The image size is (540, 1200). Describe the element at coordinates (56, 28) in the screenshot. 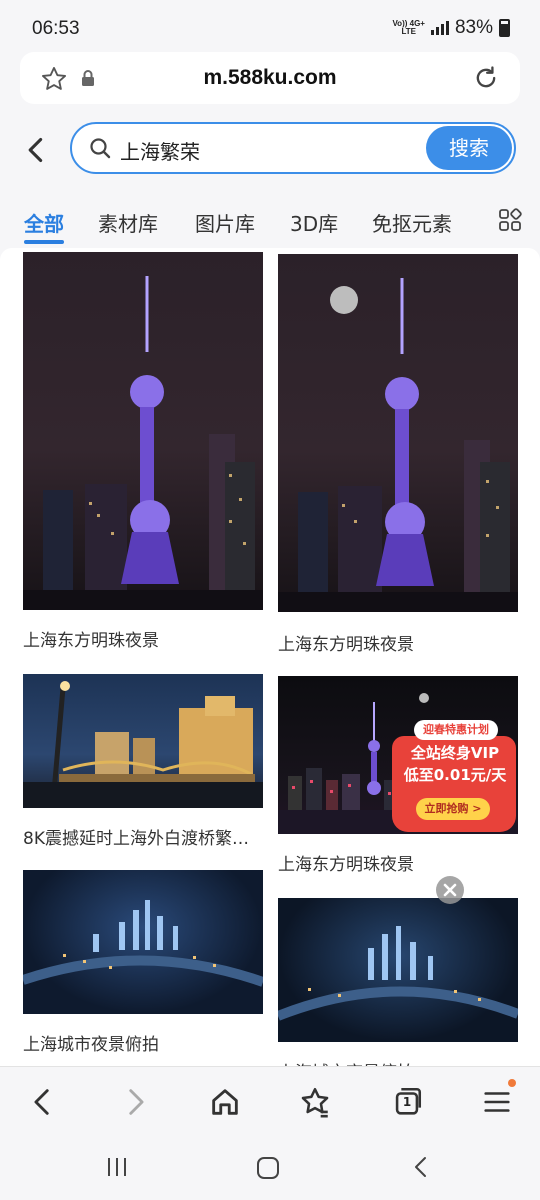

I see `status-time: 06:53` at that location.